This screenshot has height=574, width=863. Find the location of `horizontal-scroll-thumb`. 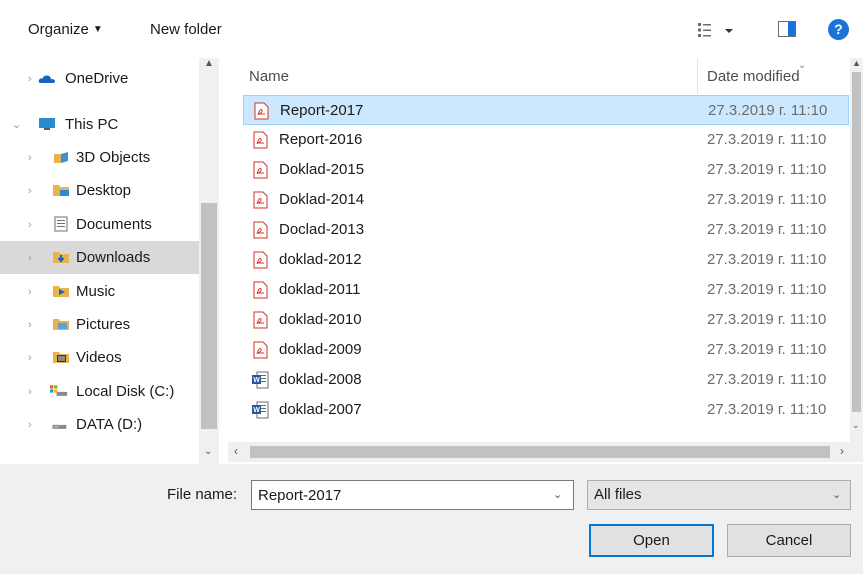

horizontal-scroll-thumb is located at coordinates (540, 452).